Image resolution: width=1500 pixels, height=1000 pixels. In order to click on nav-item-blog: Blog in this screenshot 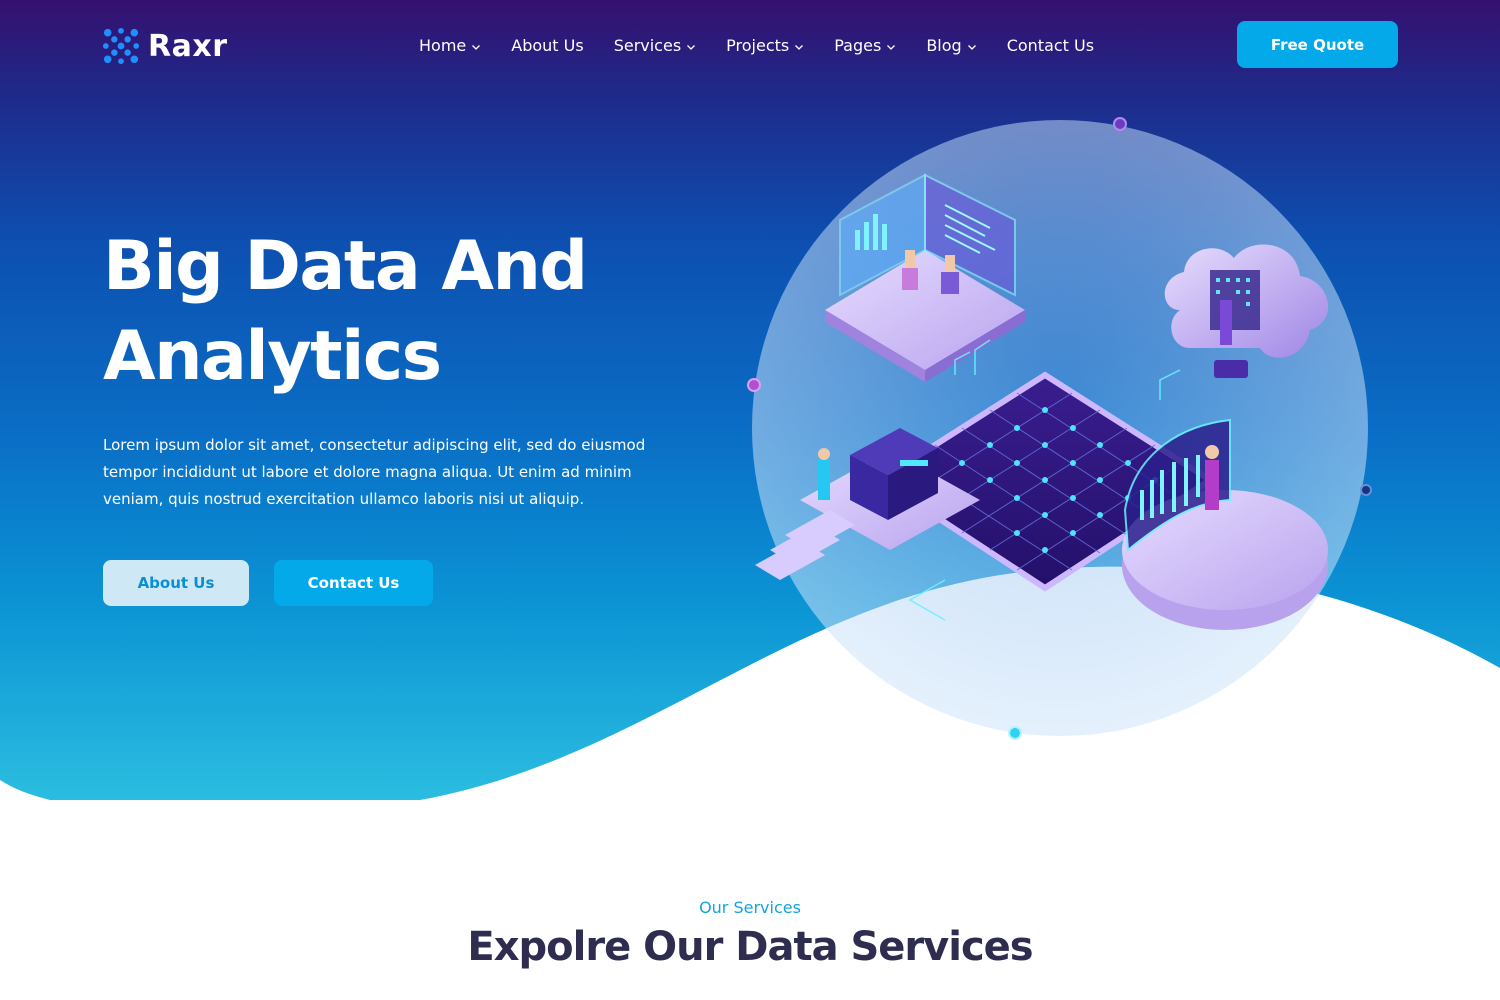, I will do `click(951, 45)`.